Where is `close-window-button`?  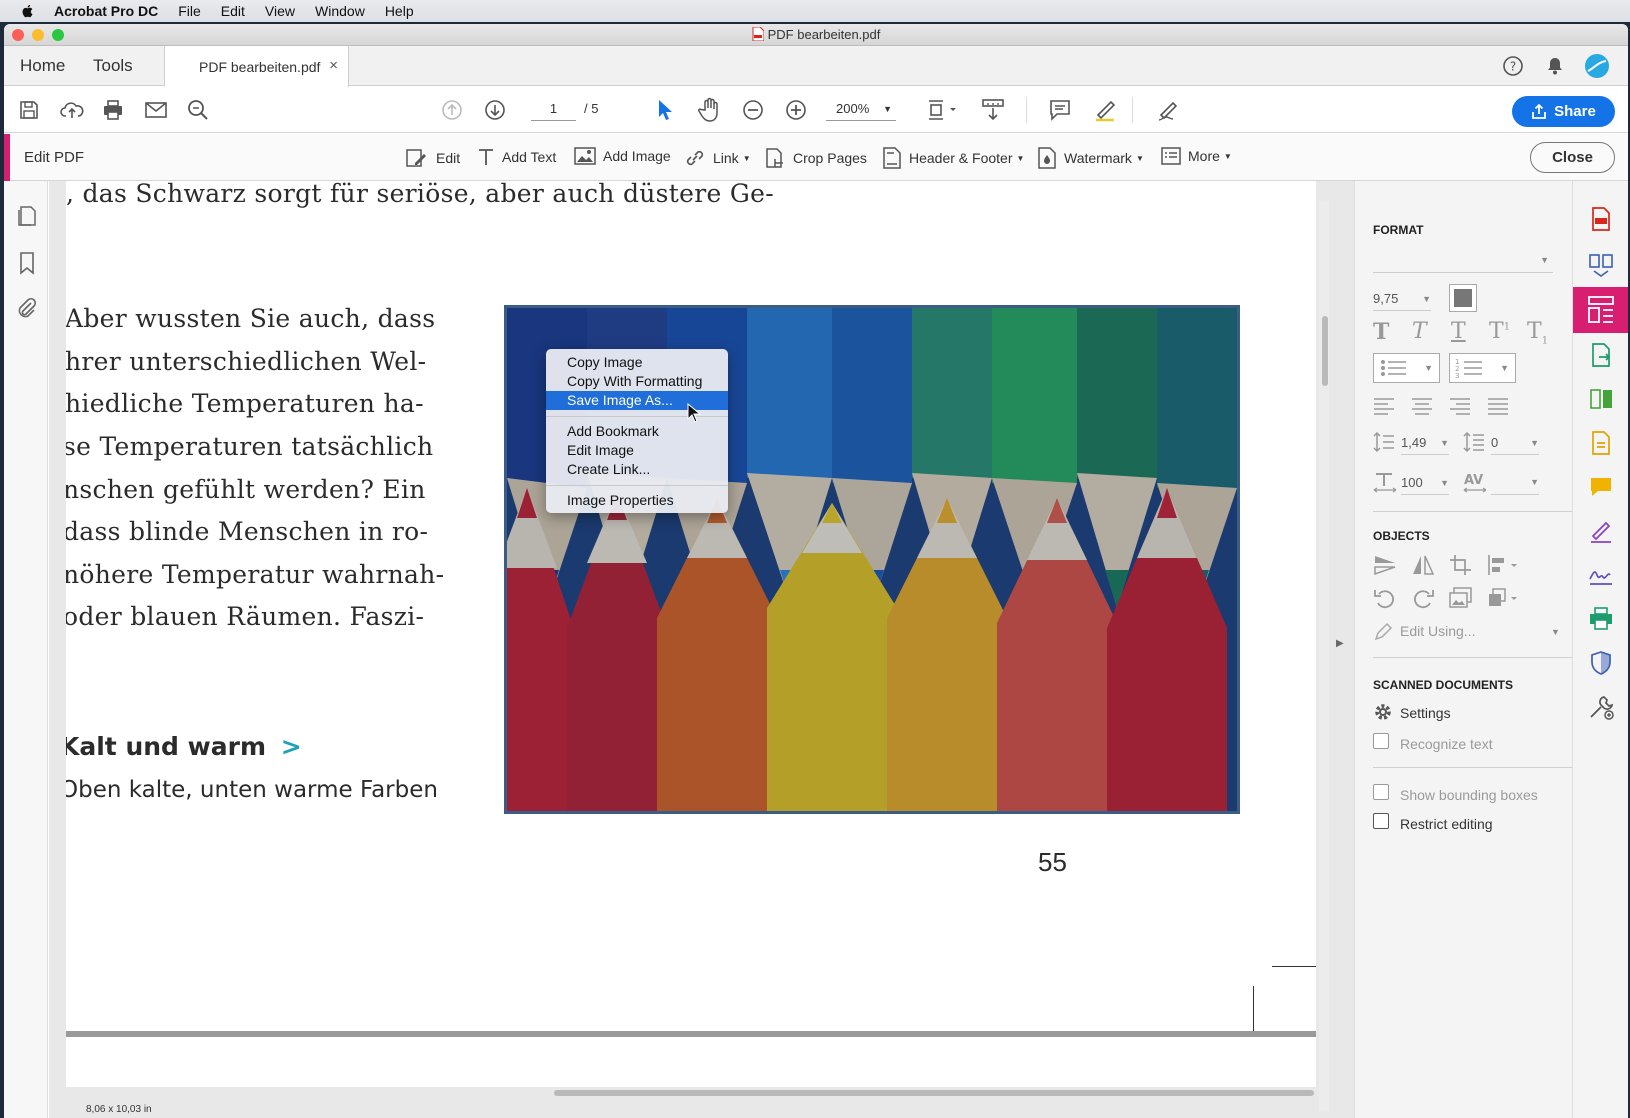
close-window-button is located at coordinates (18, 35).